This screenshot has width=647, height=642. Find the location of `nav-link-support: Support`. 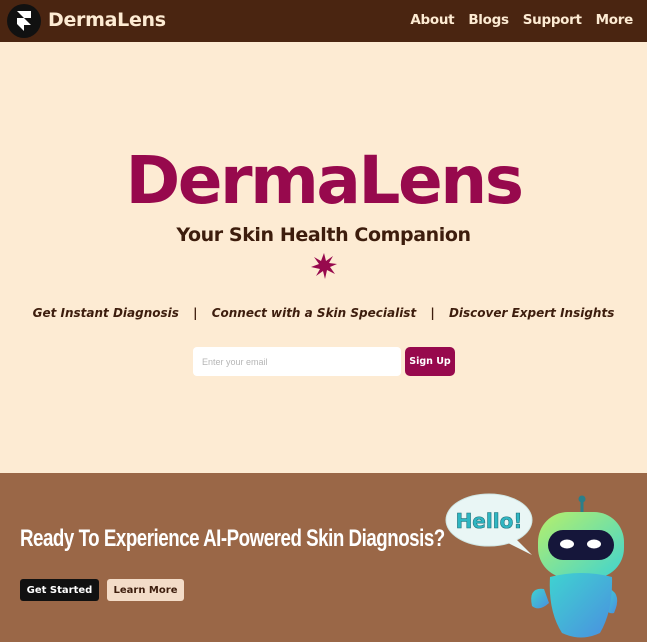

nav-link-support: Support is located at coordinates (552, 20).